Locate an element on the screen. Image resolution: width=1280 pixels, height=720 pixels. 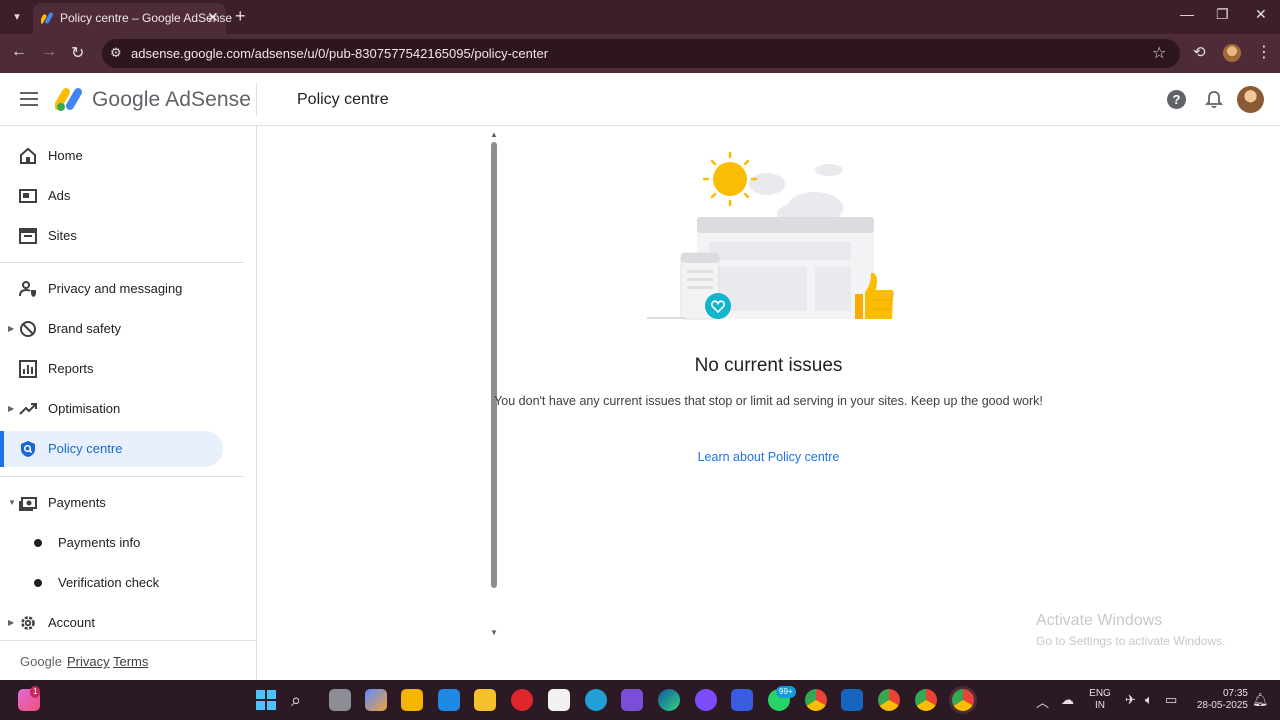
edge-icon is located at coordinates (669, 700).